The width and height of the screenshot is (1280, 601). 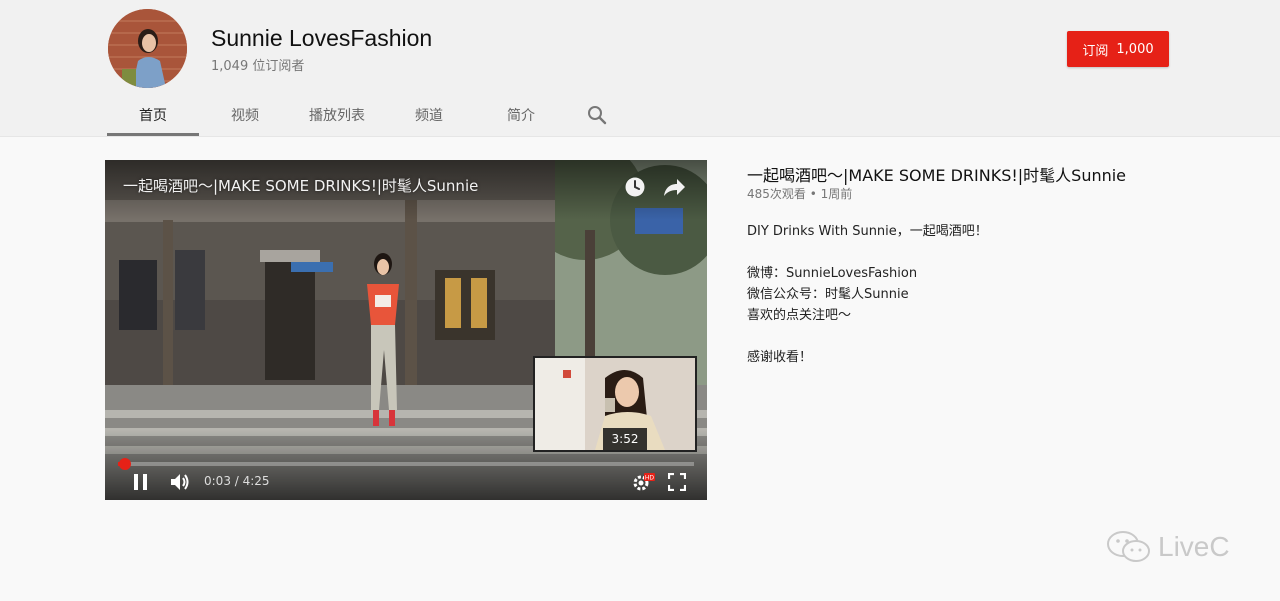 What do you see at coordinates (1194, 546) in the screenshot?
I see `watermark-text: LiveC` at bounding box center [1194, 546].